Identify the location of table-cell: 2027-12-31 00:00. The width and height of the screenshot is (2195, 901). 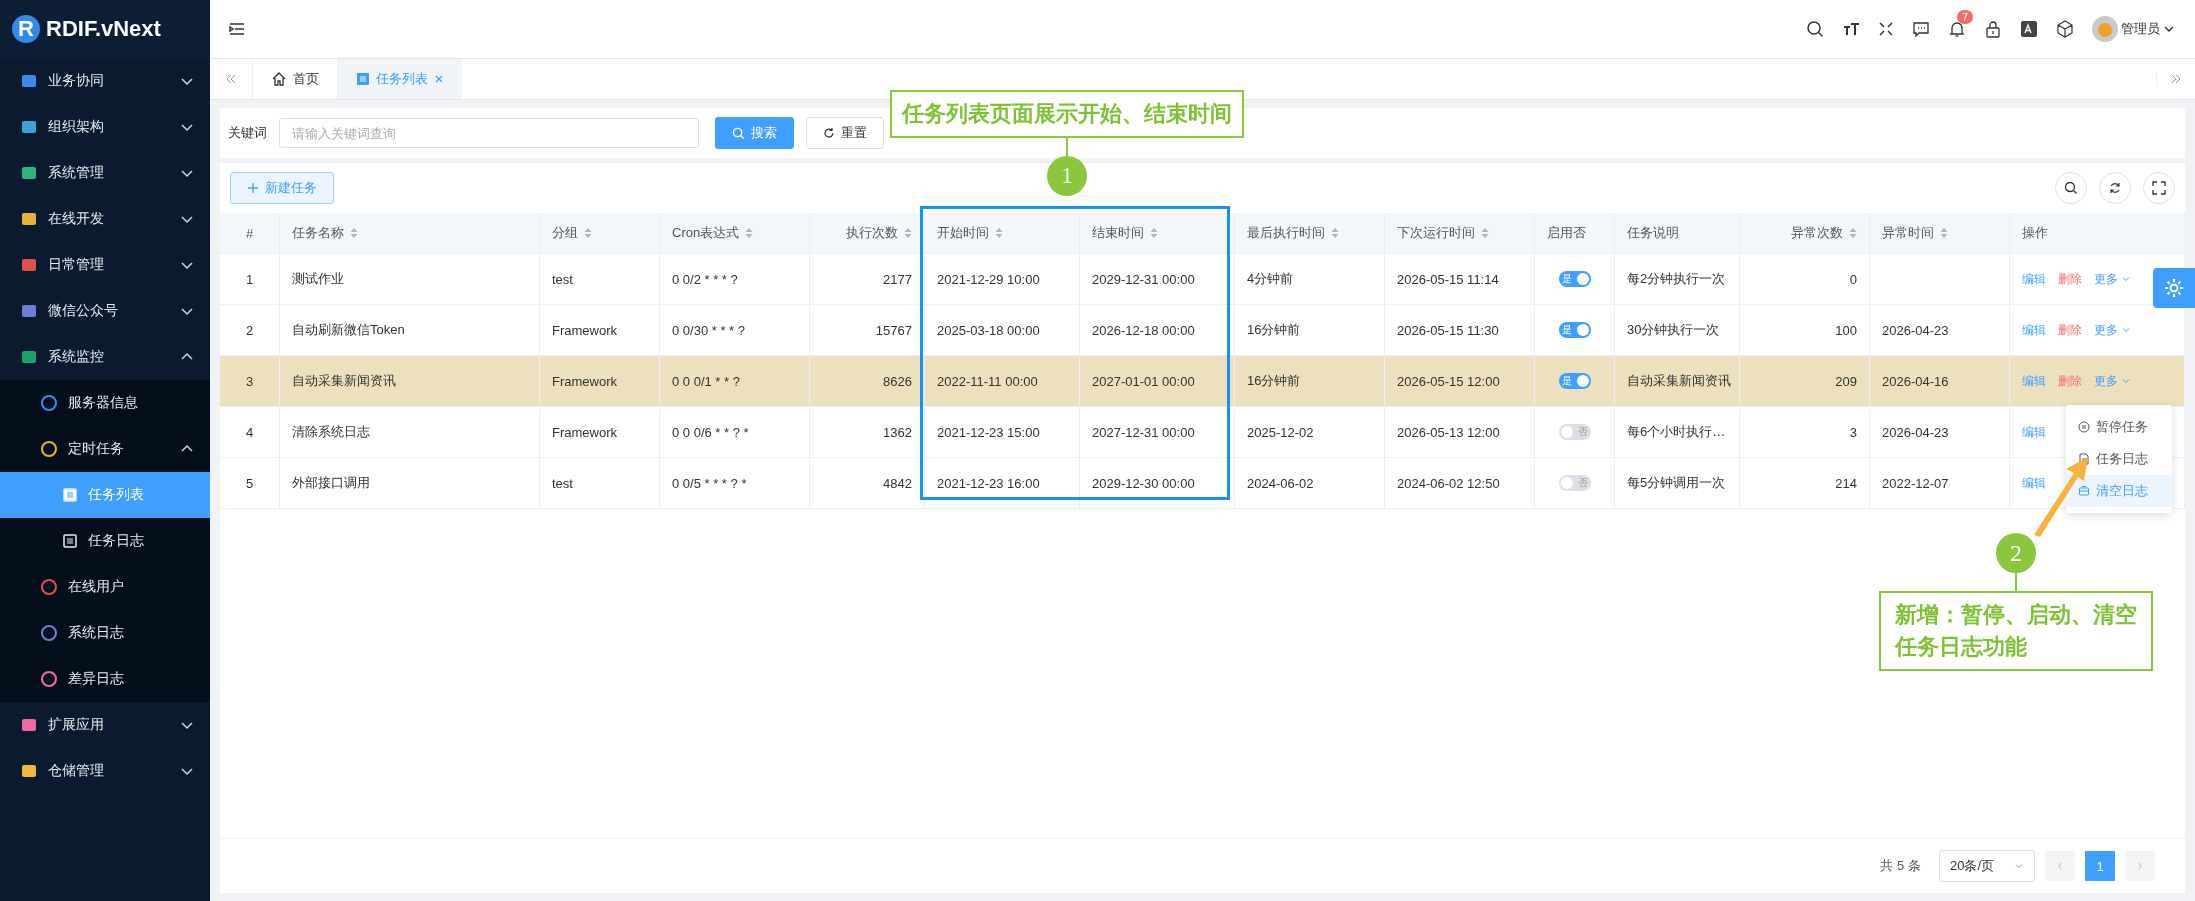
(1143, 432).